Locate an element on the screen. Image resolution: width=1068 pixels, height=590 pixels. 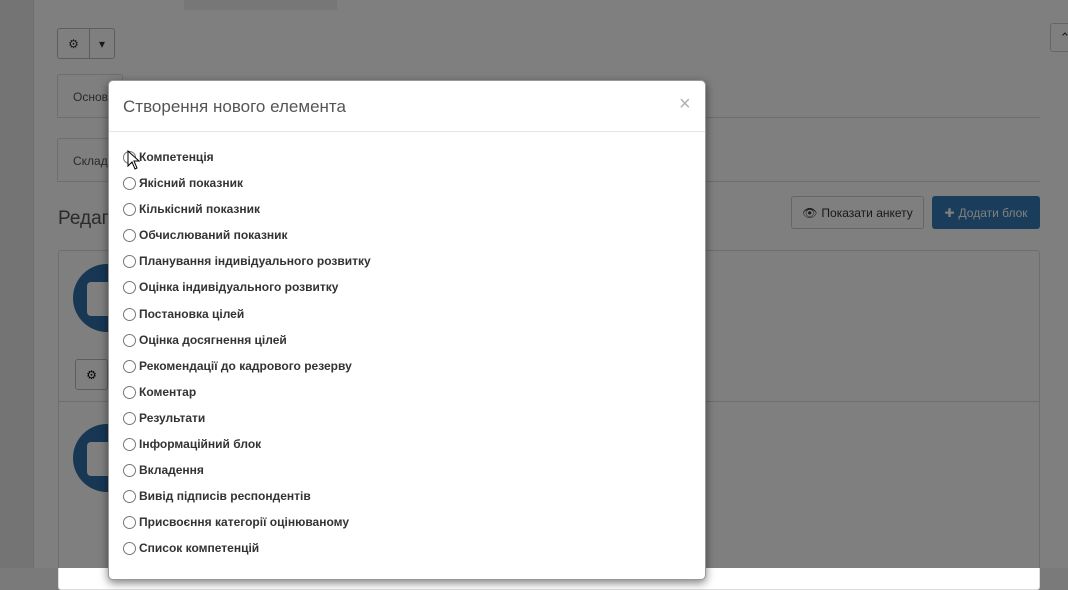
option-category-assignment: Присвоєння категорії оцінюваному is located at coordinates (247, 528).